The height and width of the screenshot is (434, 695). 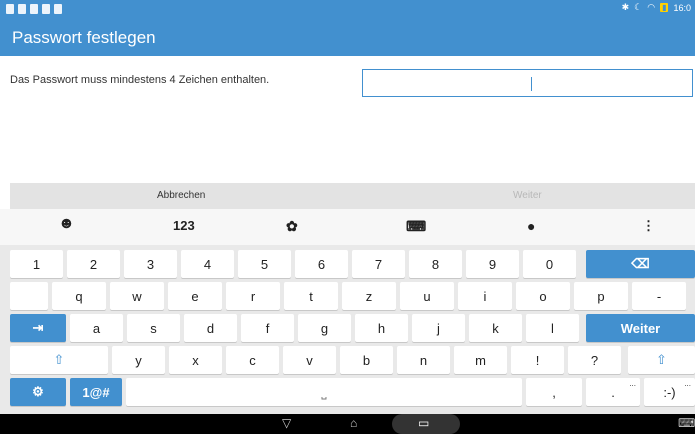 I want to click on password-input, so click(x=527, y=83).